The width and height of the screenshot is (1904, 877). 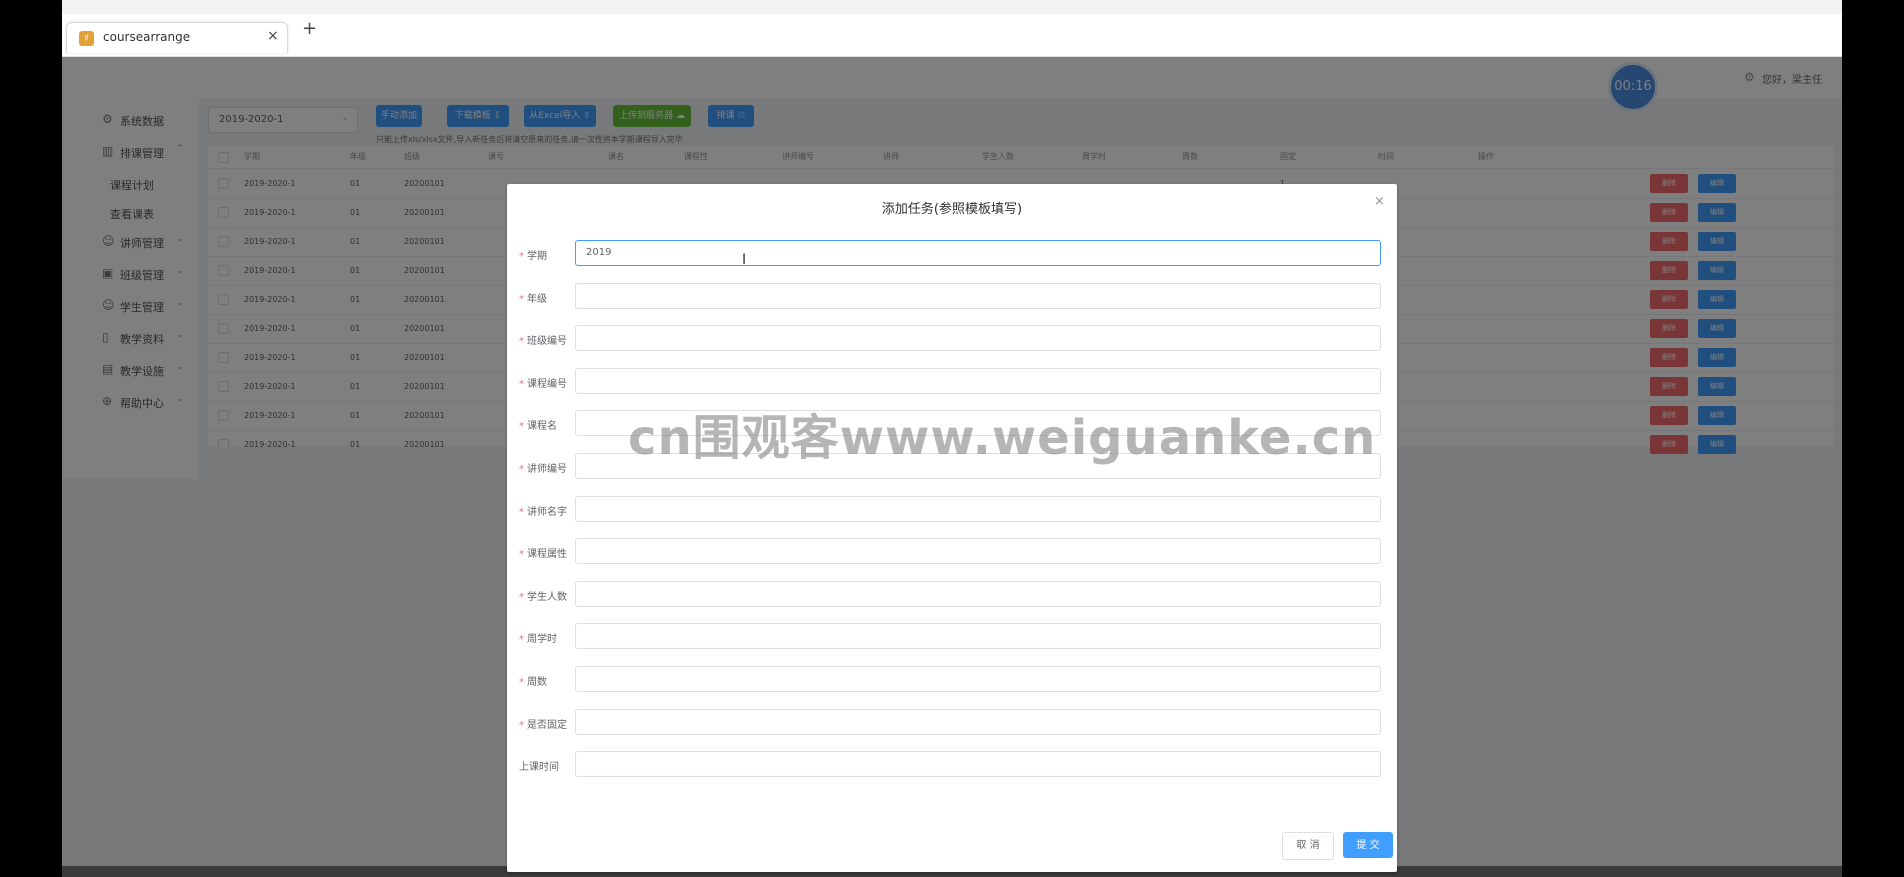 What do you see at coordinates (547, 384) in the screenshot?
I see `form-label-text: 课程编号` at bounding box center [547, 384].